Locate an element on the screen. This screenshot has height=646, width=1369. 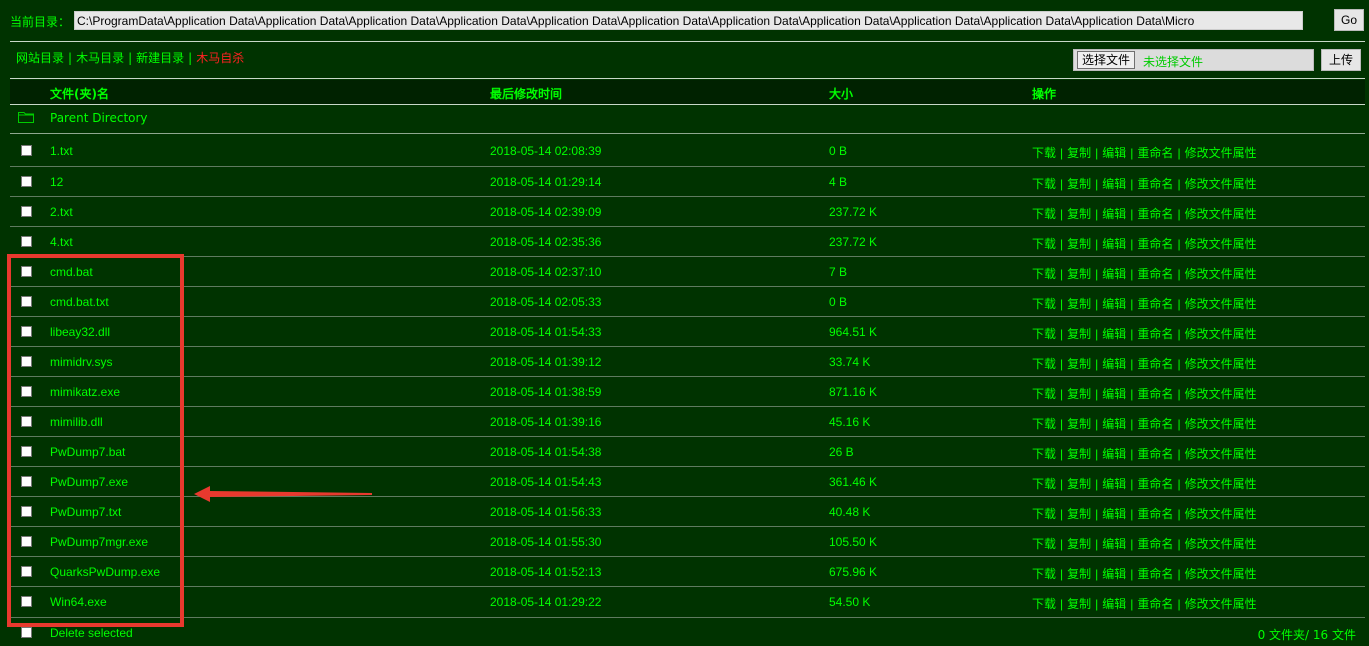
parent-directory-row: Parent Directory is located at coordinates (687, 118).